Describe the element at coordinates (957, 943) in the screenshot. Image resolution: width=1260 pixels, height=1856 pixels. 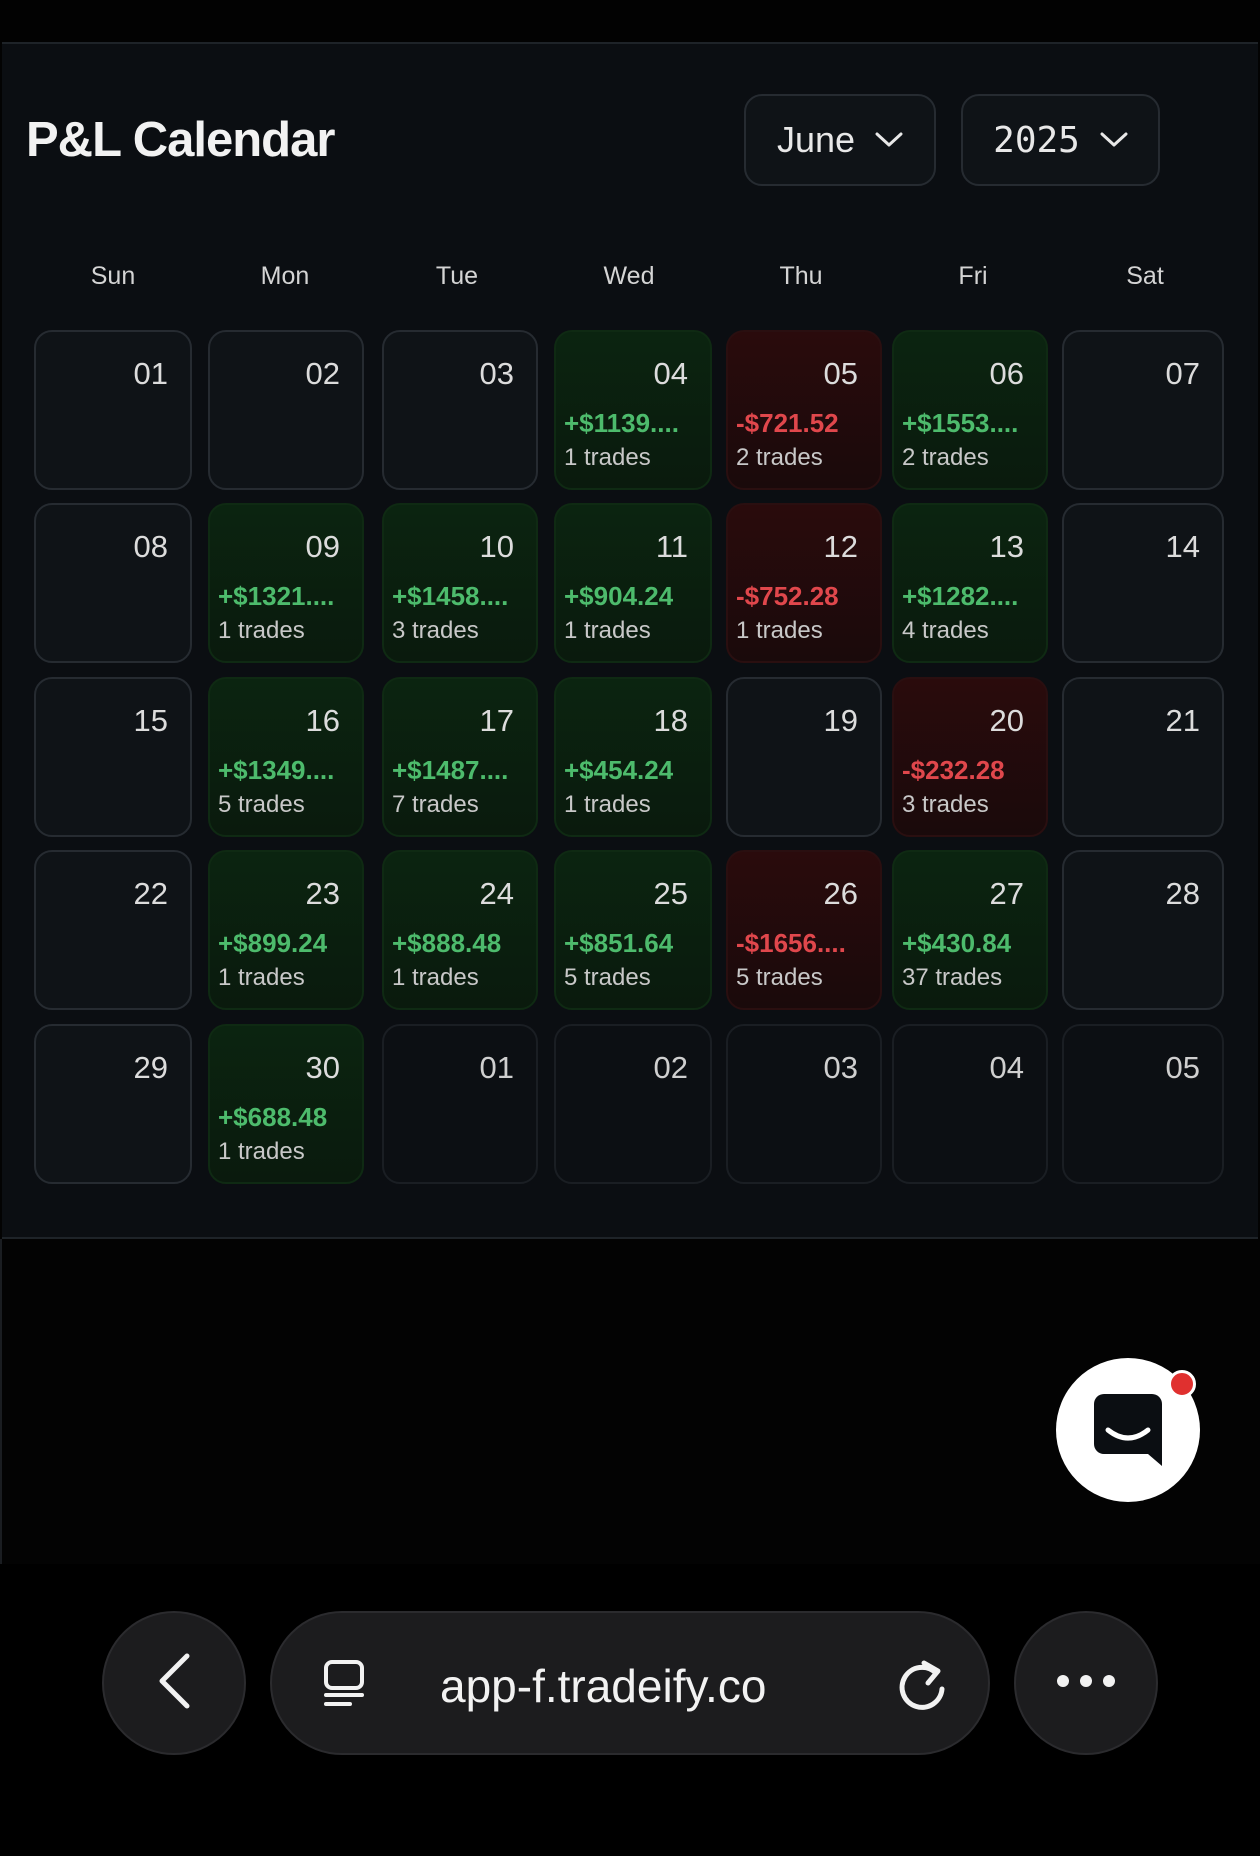
I see `day-pnl: +$430.84` at that location.